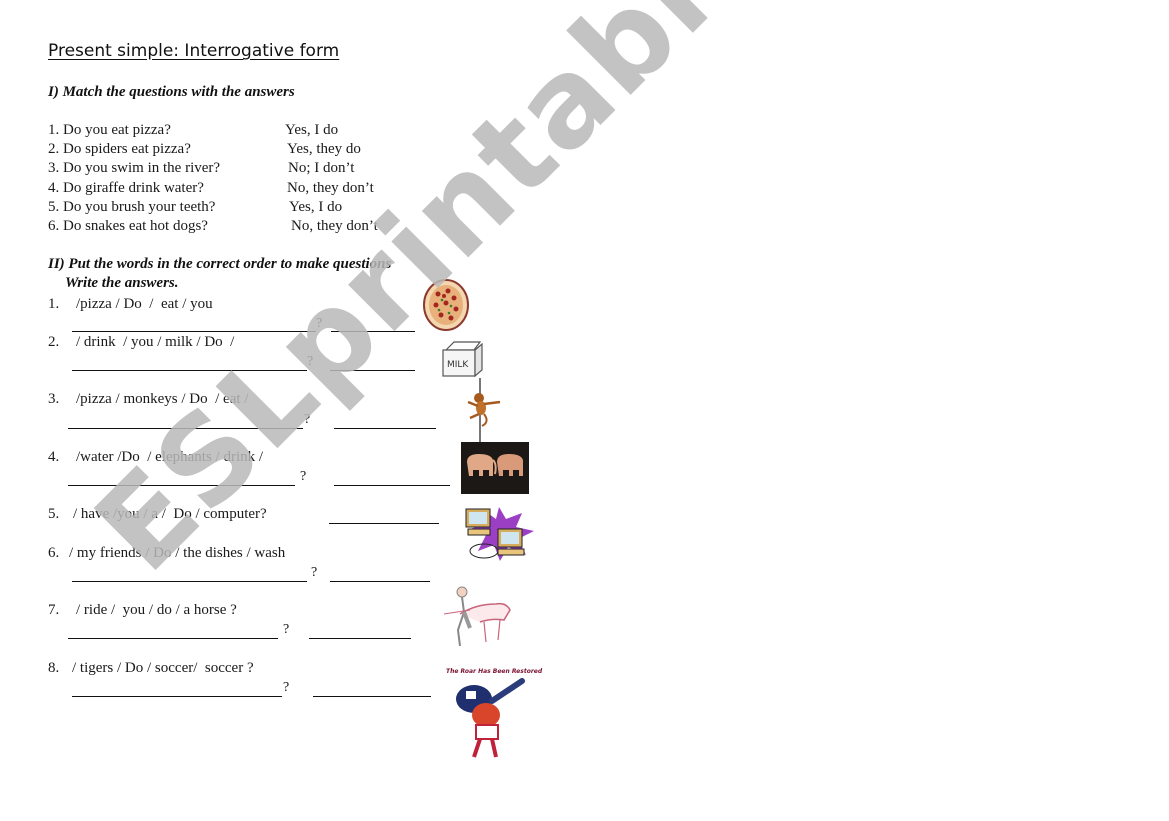 The width and height of the screenshot is (1169, 821). What do you see at coordinates (324, 149) in the screenshot?
I see `match-answer: Yes, they do` at bounding box center [324, 149].